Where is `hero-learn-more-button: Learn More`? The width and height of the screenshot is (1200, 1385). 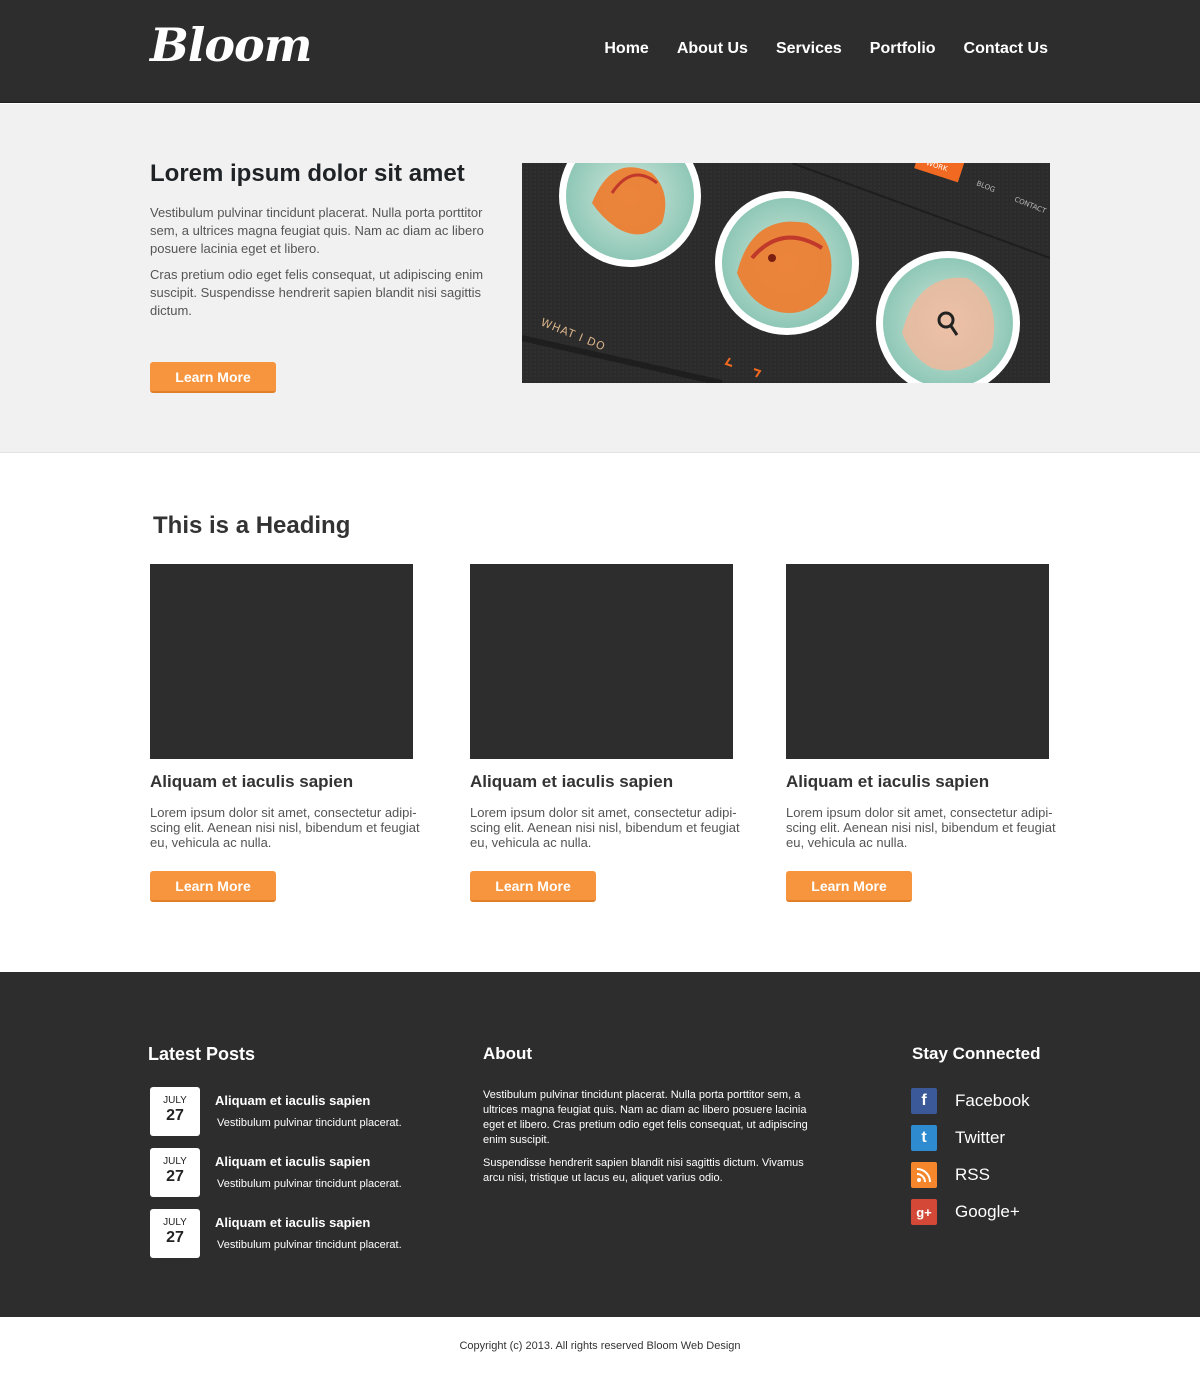 hero-learn-more-button: Learn More is located at coordinates (213, 377).